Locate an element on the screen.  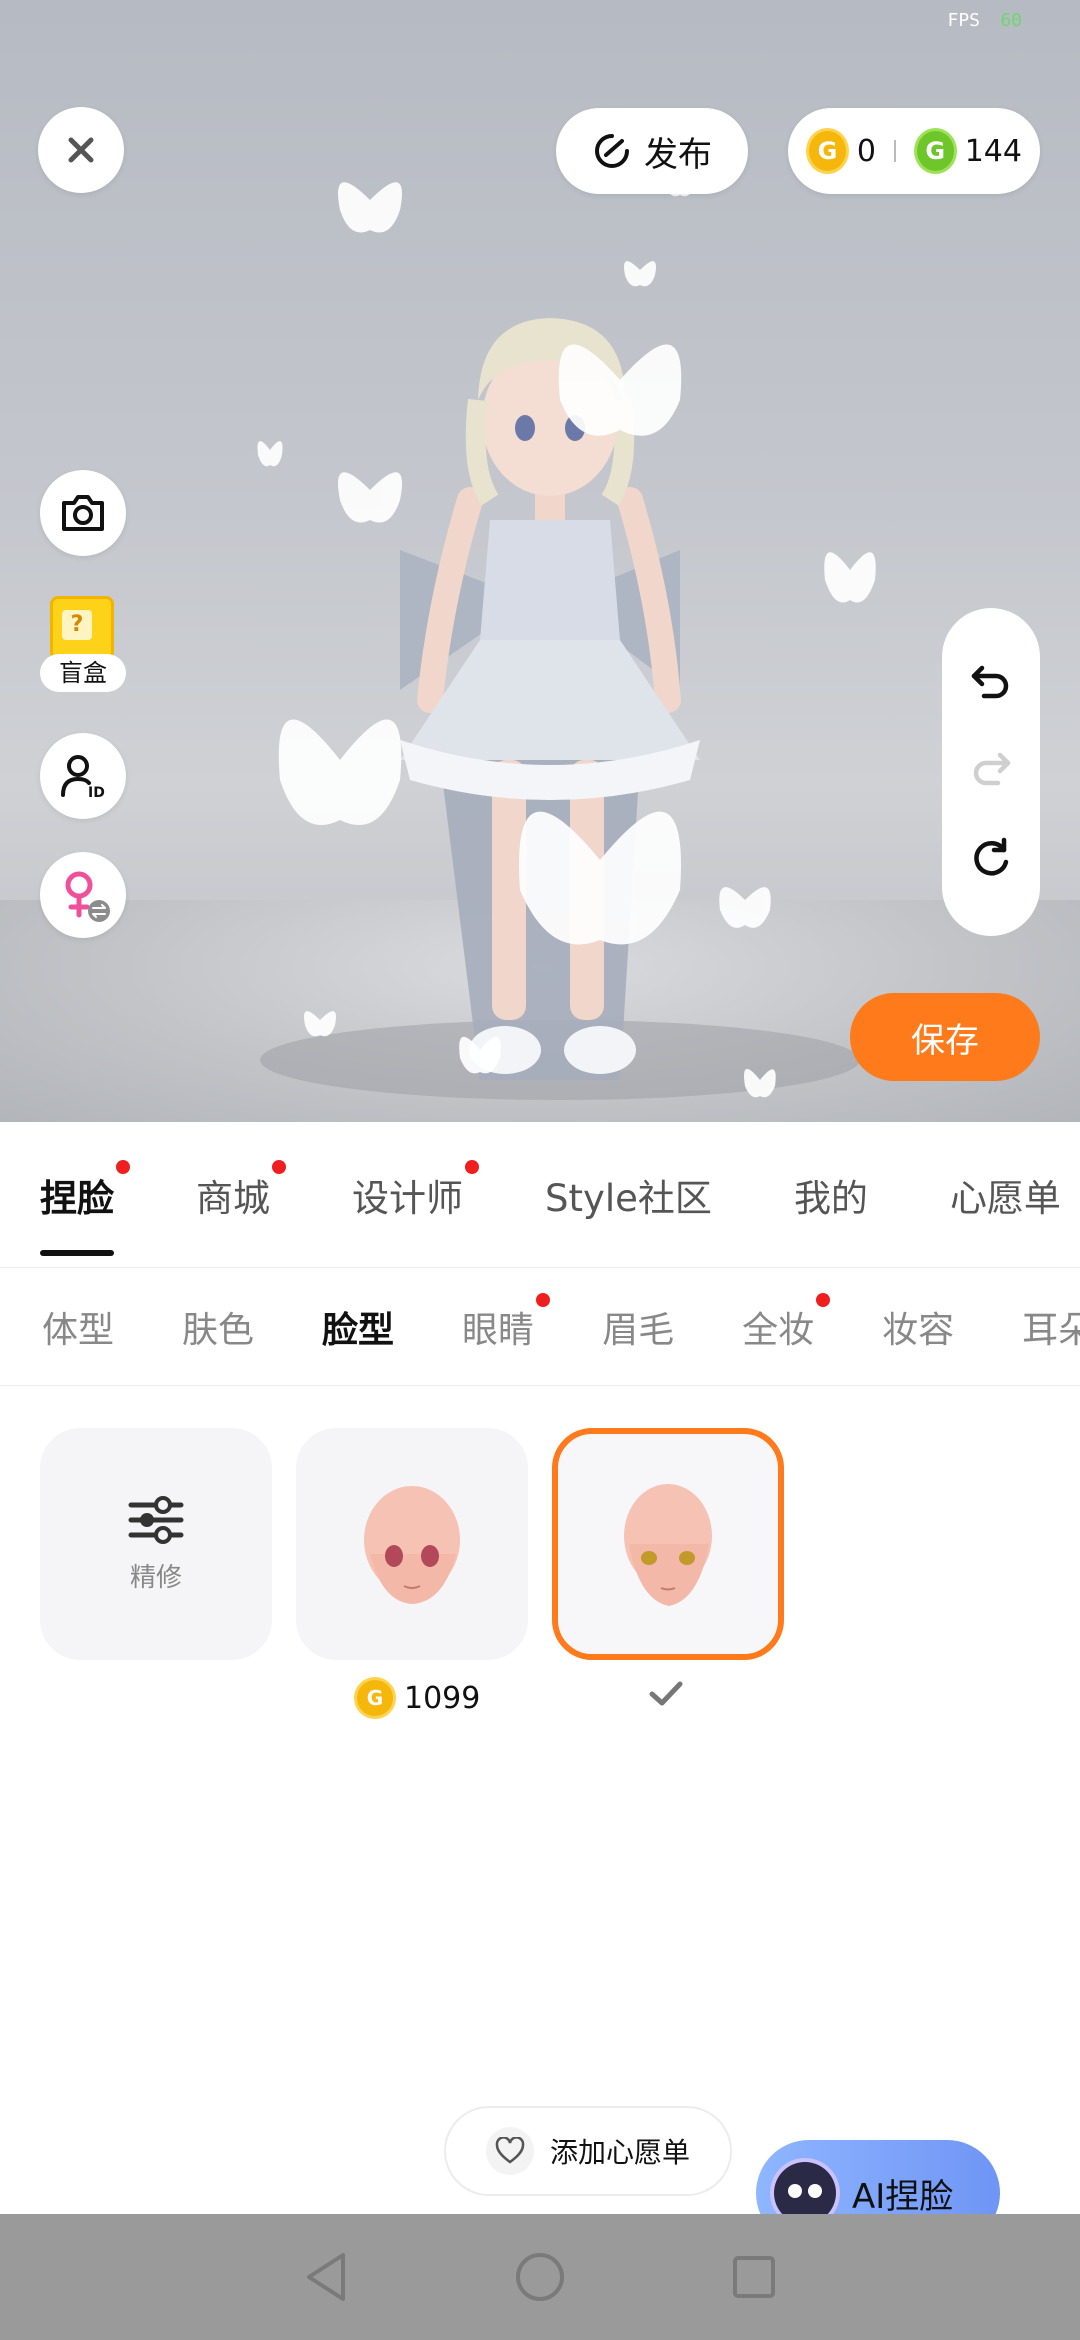
selected-check-icon is located at coordinates (666, 1693).